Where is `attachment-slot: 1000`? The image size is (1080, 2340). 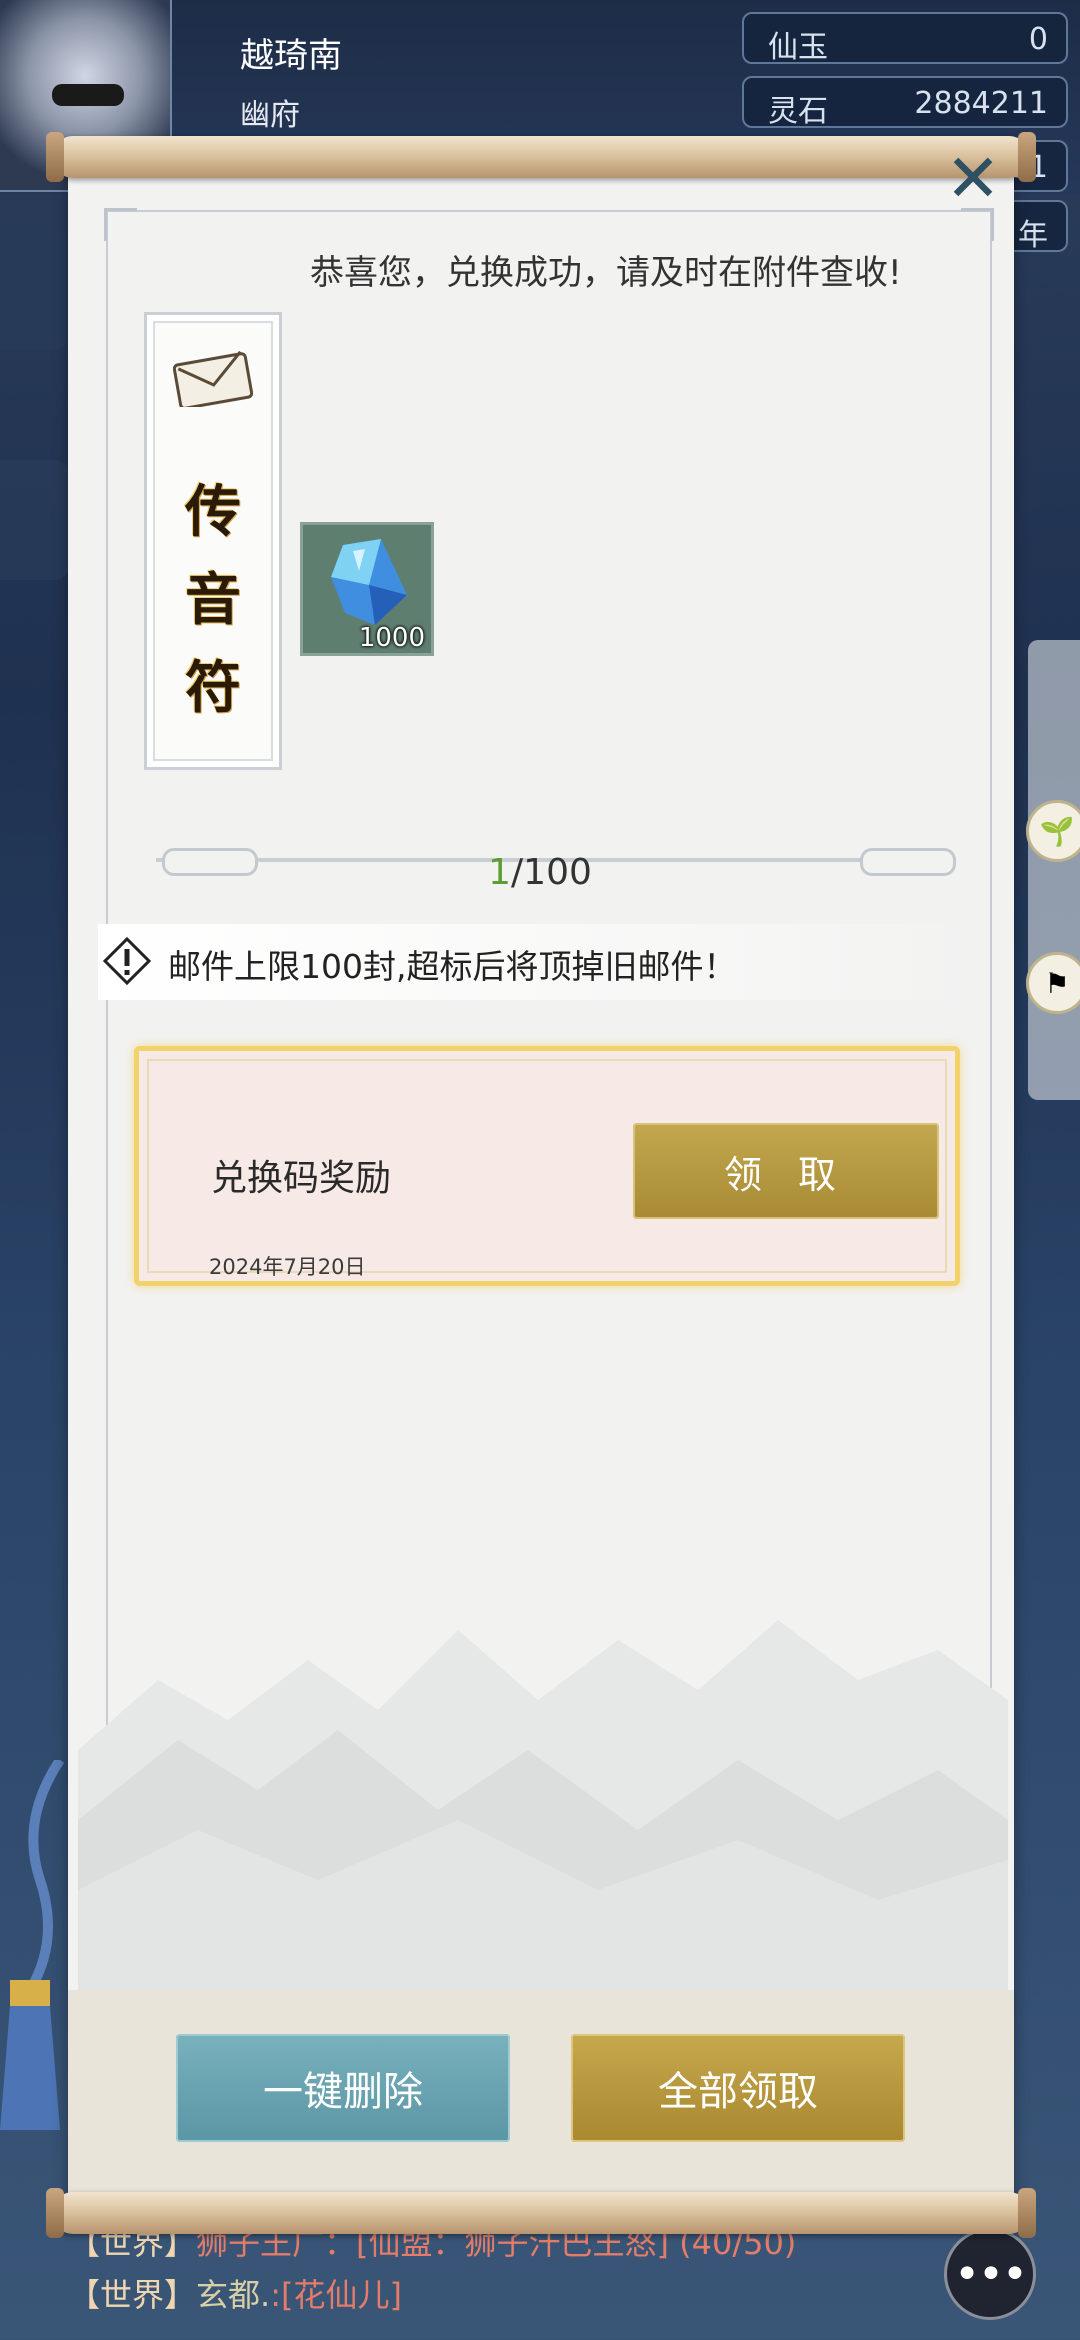
attachment-slot: 1000 is located at coordinates (367, 589).